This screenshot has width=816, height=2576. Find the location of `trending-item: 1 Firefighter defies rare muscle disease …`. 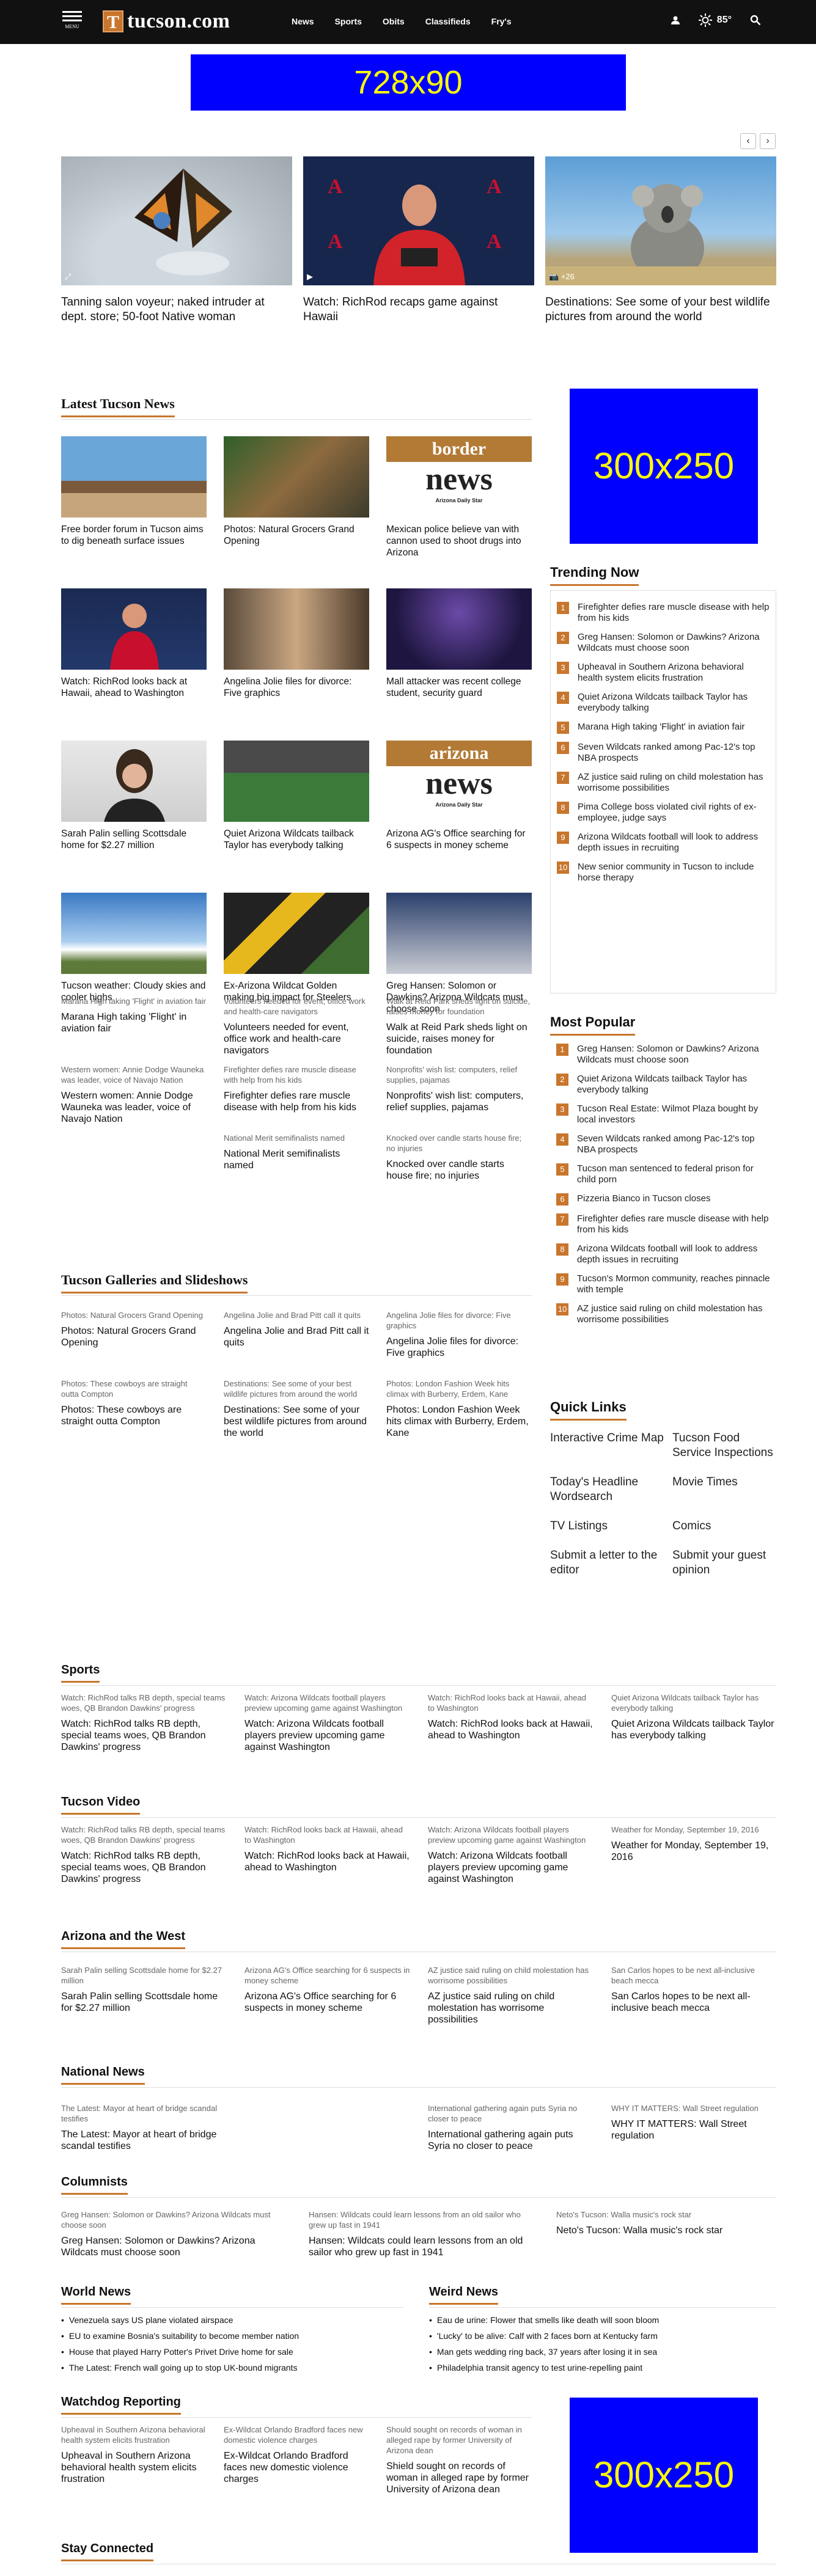

trending-item: 1 Firefighter defies rare muscle disease … is located at coordinates (663, 613).